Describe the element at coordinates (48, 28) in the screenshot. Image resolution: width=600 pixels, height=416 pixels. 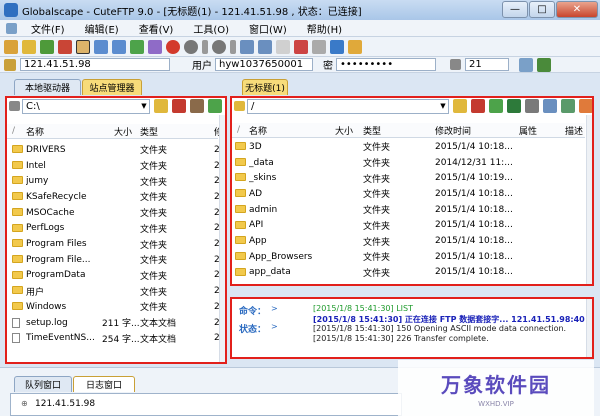
I see `menu-file: 文件(F)` at that location.